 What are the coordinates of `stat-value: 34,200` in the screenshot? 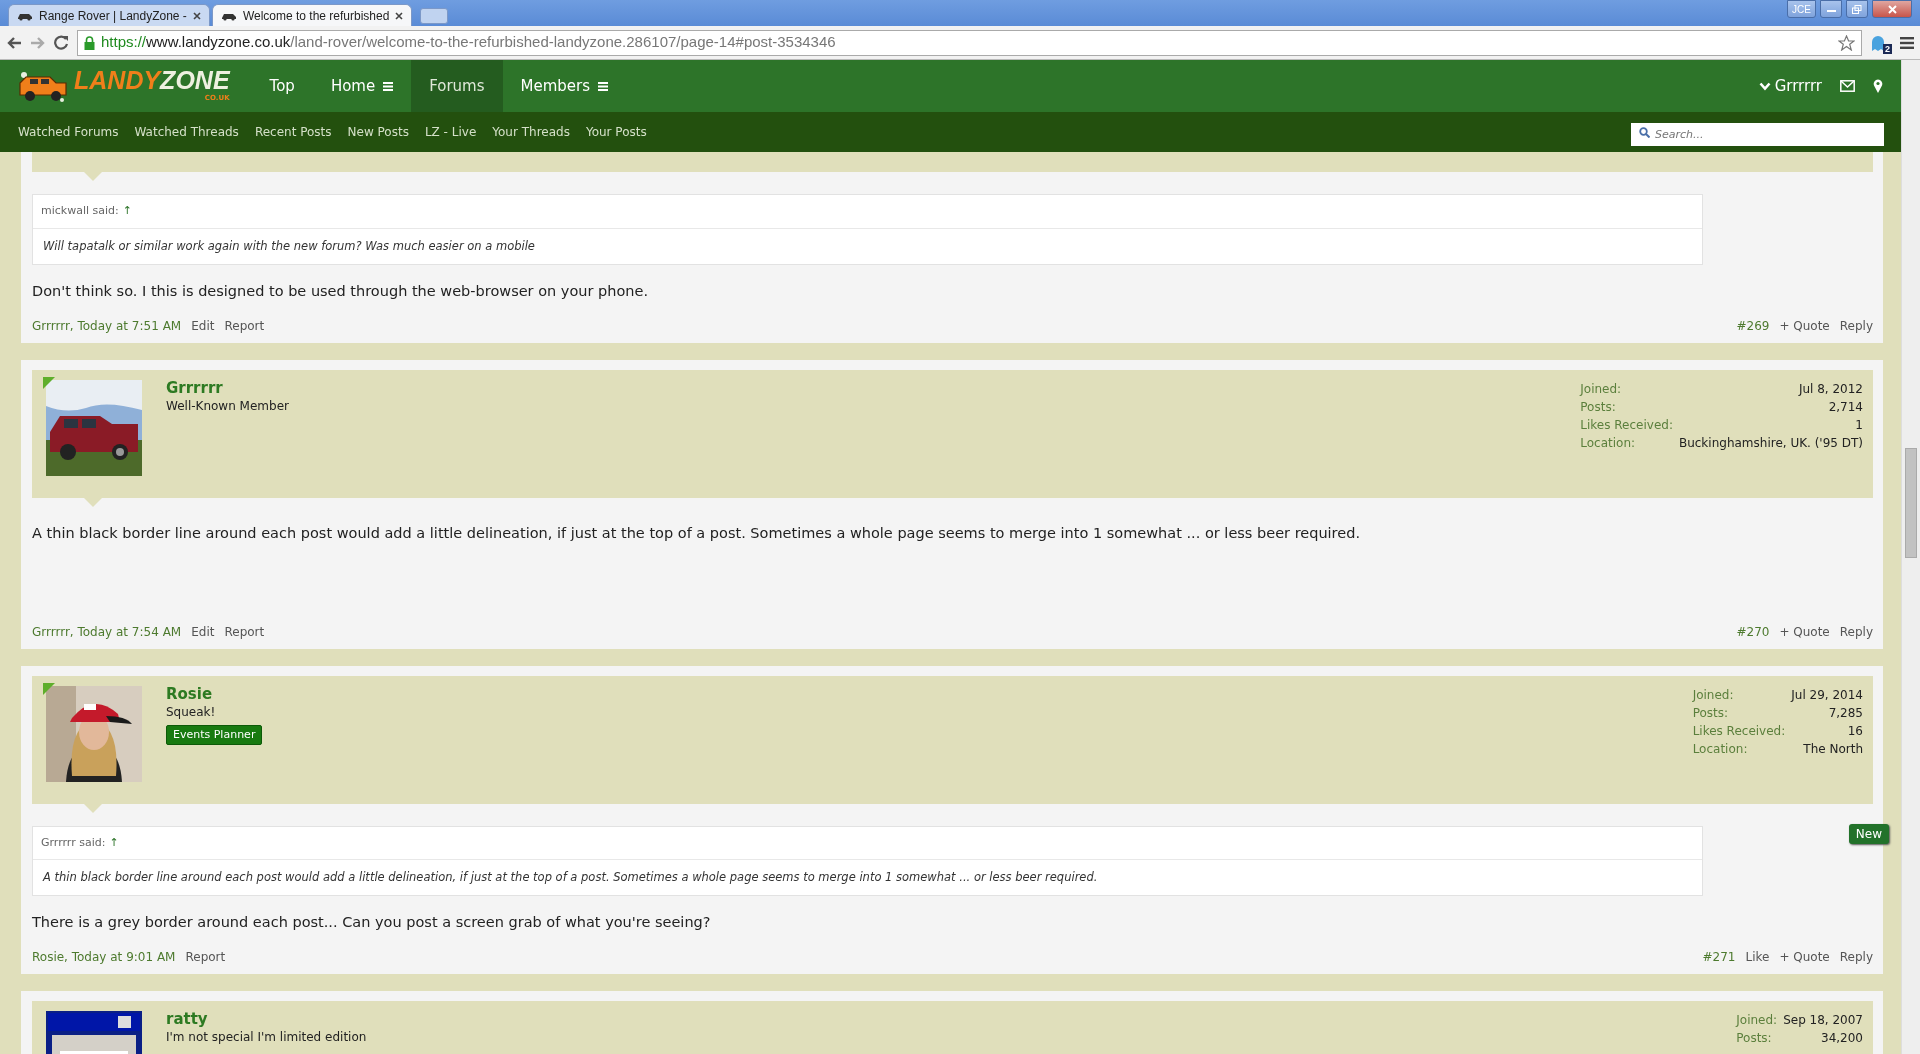 It's located at (1841, 1038).